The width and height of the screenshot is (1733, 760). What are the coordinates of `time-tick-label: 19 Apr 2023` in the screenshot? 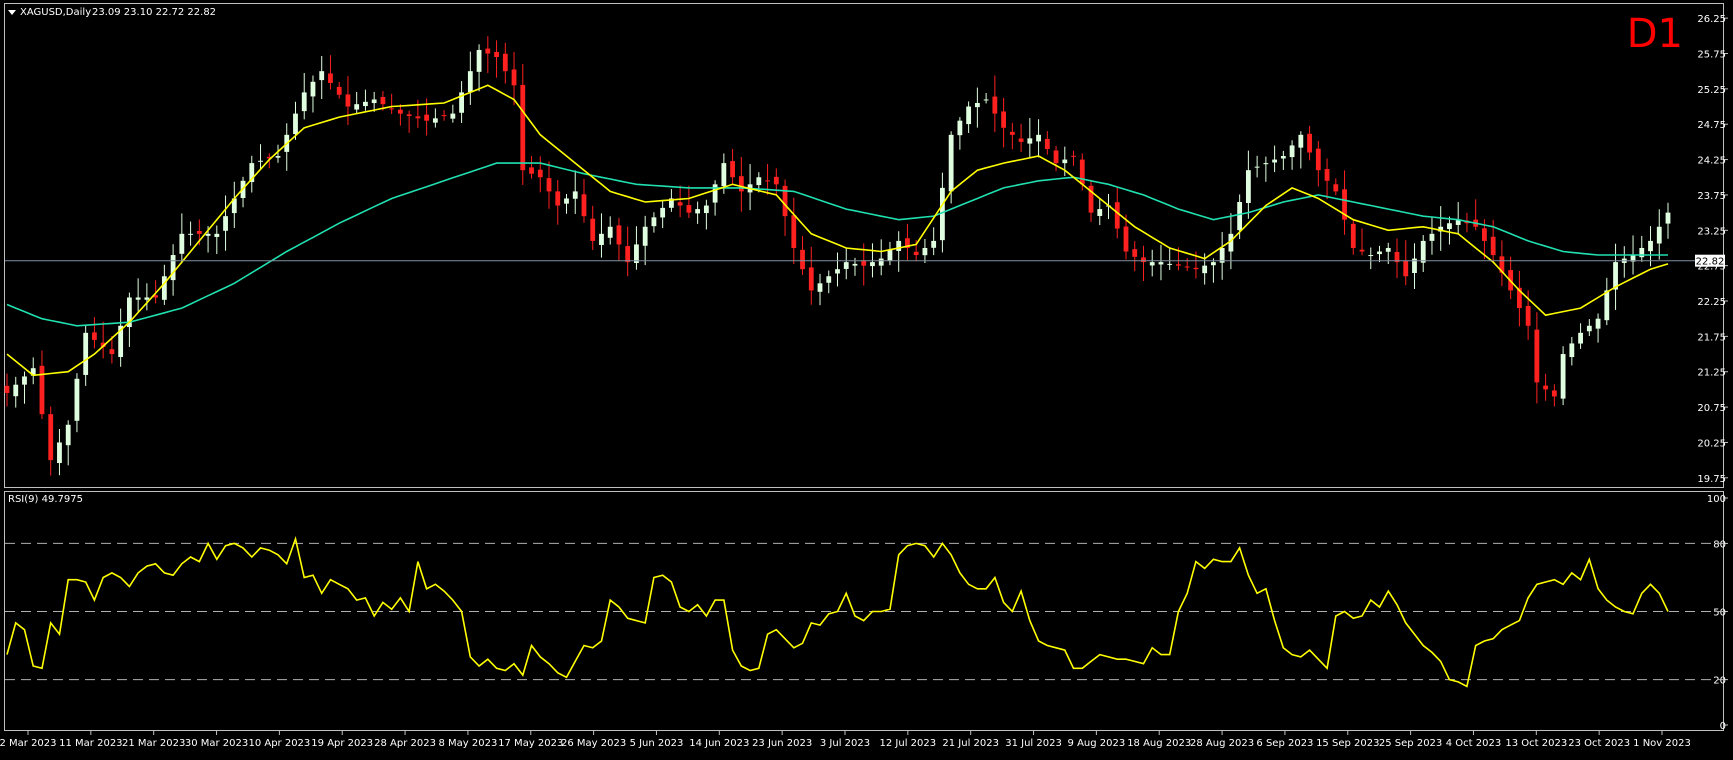 It's located at (342, 743).